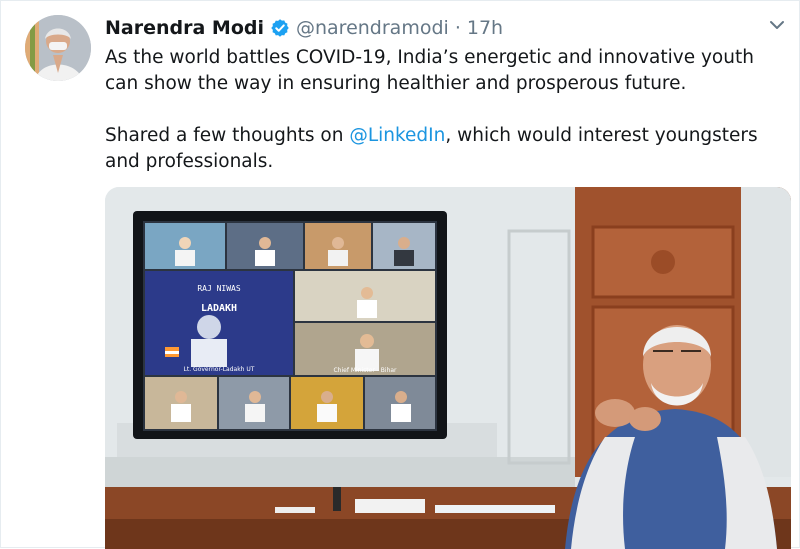 The height and width of the screenshot is (549, 800). Describe the element at coordinates (219, 288) in the screenshot. I see `screen-raj-niwas: RAJ NIWAS` at that location.